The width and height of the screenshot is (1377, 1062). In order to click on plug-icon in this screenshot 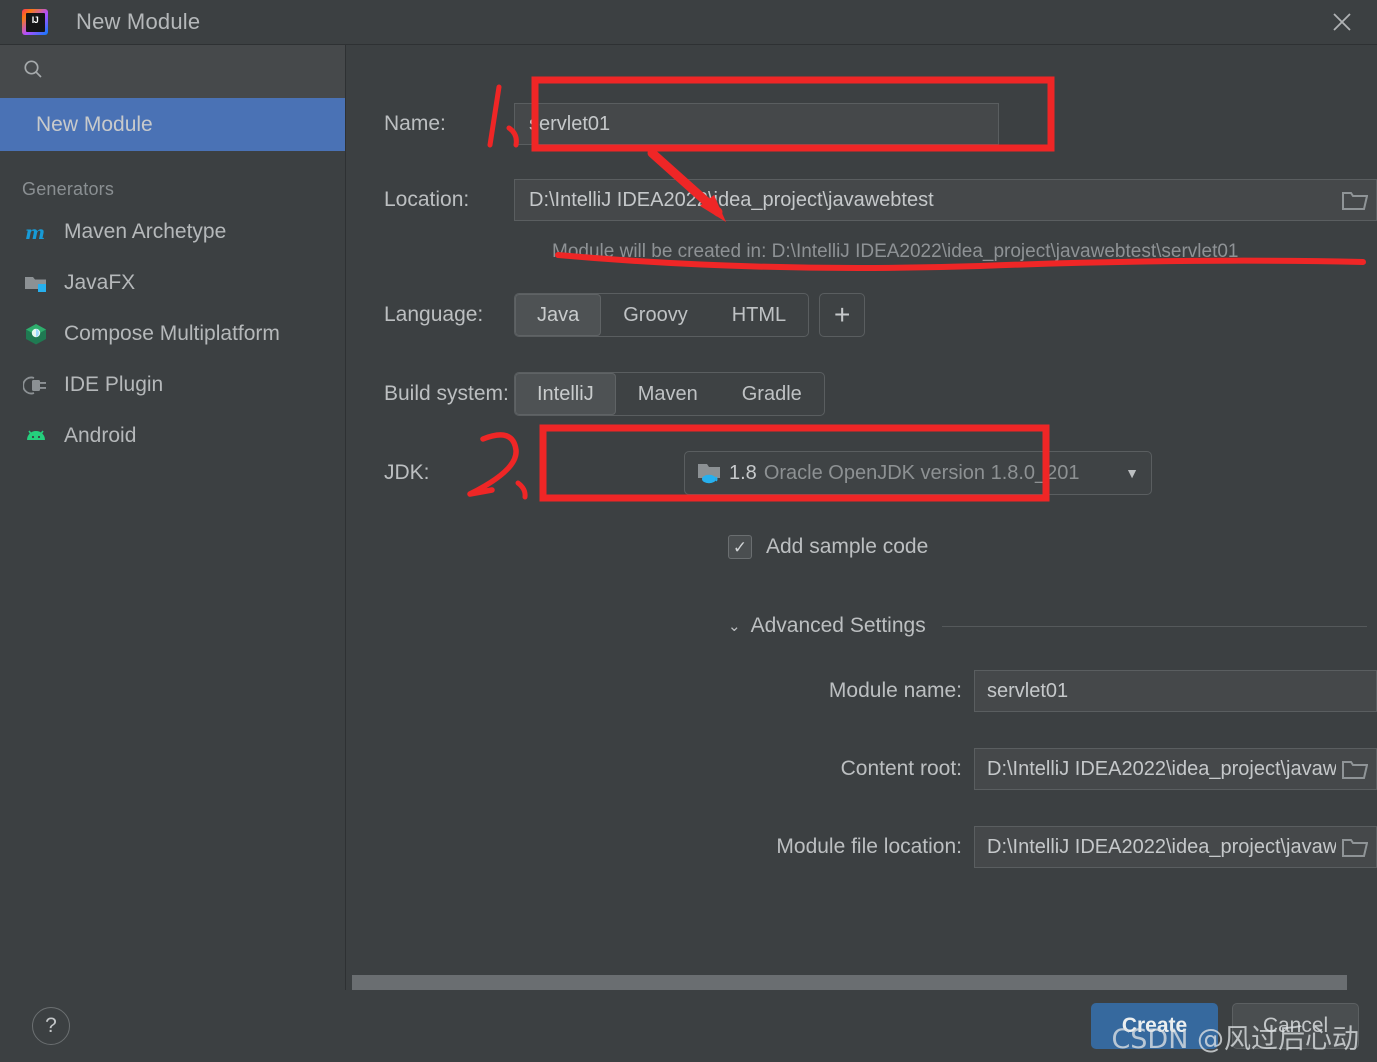, I will do `click(36, 385)`.